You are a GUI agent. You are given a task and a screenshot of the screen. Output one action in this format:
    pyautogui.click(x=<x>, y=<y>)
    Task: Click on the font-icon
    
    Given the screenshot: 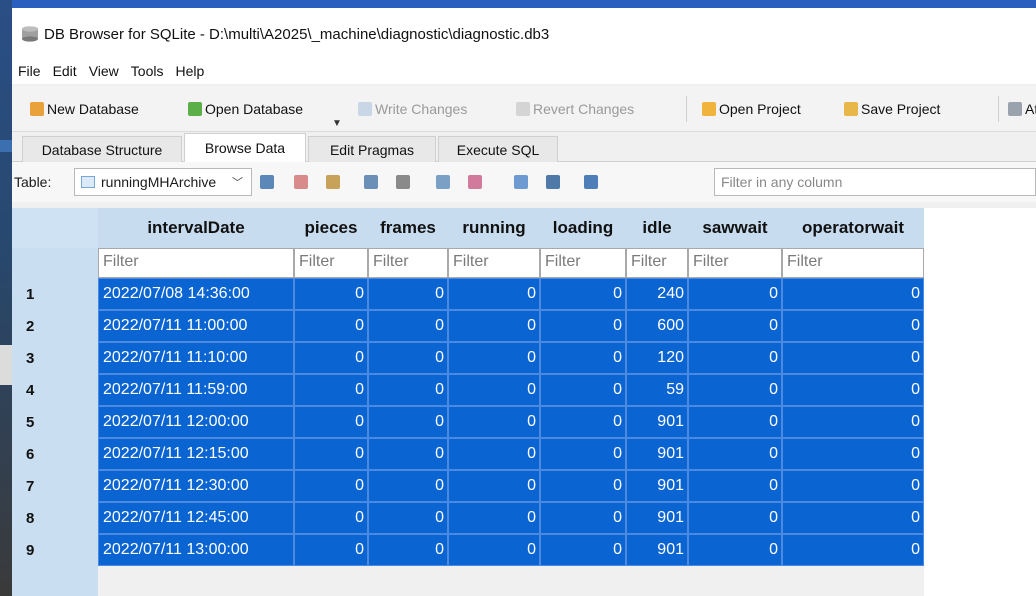 What is the action you would take?
    pyautogui.click(x=521, y=182)
    